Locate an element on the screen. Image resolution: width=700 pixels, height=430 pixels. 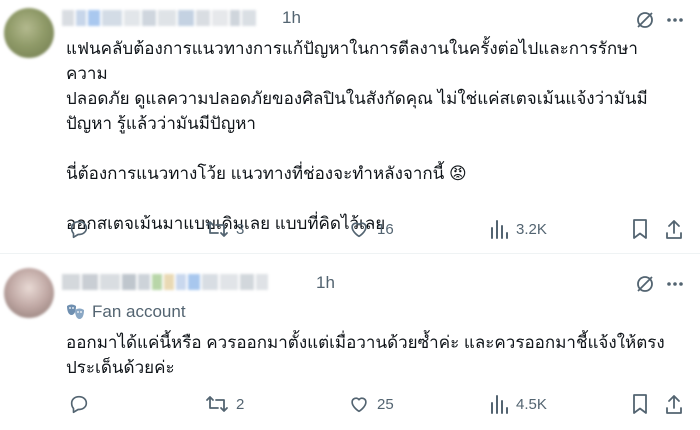
views-button: 4.5K is located at coordinates (518, 404).